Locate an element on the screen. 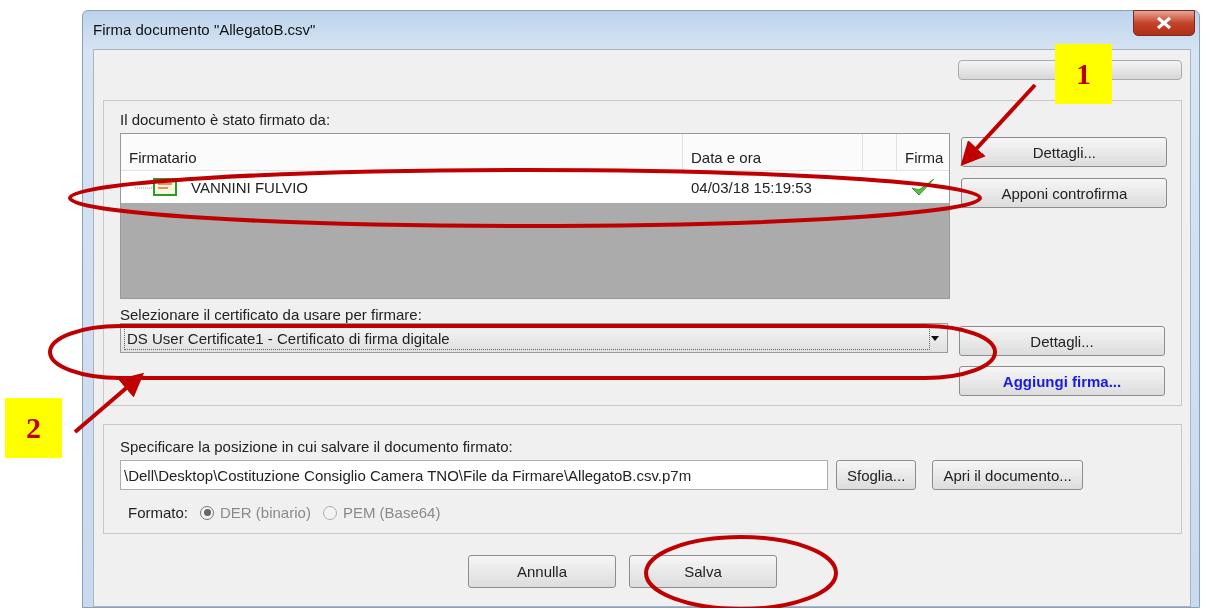 The height and width of the screenshot is (608, 1205). close-button is located at coordinates (1164, 23).